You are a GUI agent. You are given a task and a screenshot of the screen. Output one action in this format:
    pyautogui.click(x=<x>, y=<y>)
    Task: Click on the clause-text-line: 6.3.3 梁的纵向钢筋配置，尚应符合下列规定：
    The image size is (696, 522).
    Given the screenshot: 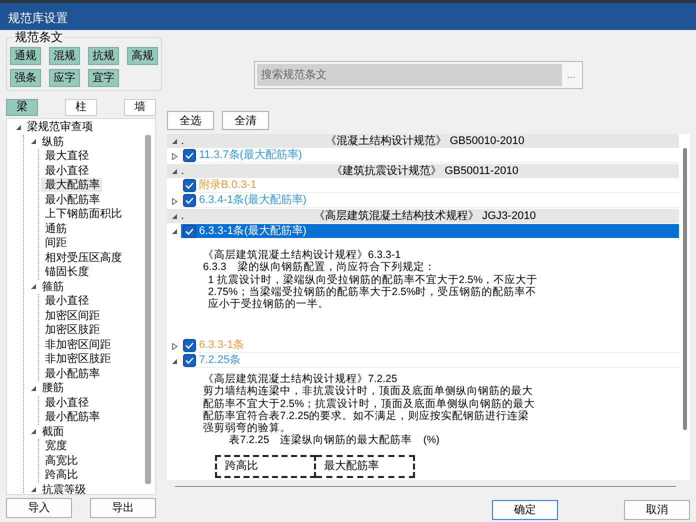 What is the action you would take?
    pyautogui.click(x=319, y=267)
    